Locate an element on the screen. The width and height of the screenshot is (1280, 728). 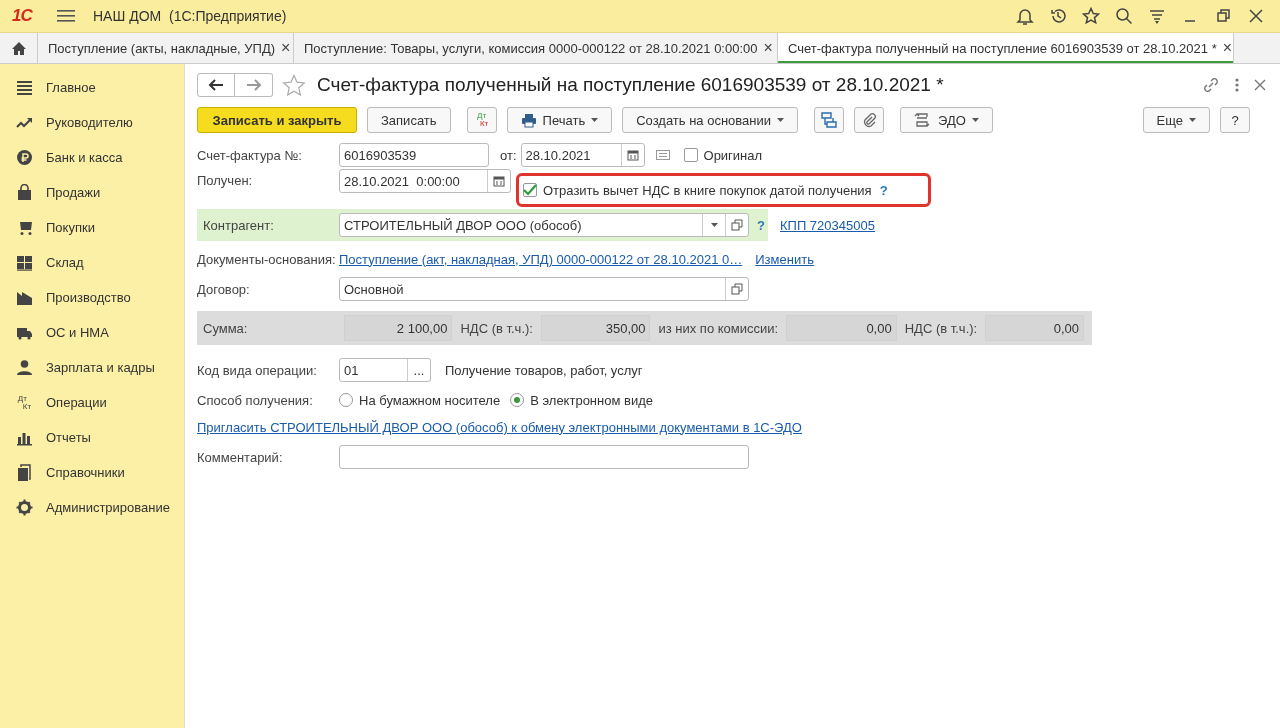
kpp-link: КПП 720345005 is located at coordinates (827, 225).